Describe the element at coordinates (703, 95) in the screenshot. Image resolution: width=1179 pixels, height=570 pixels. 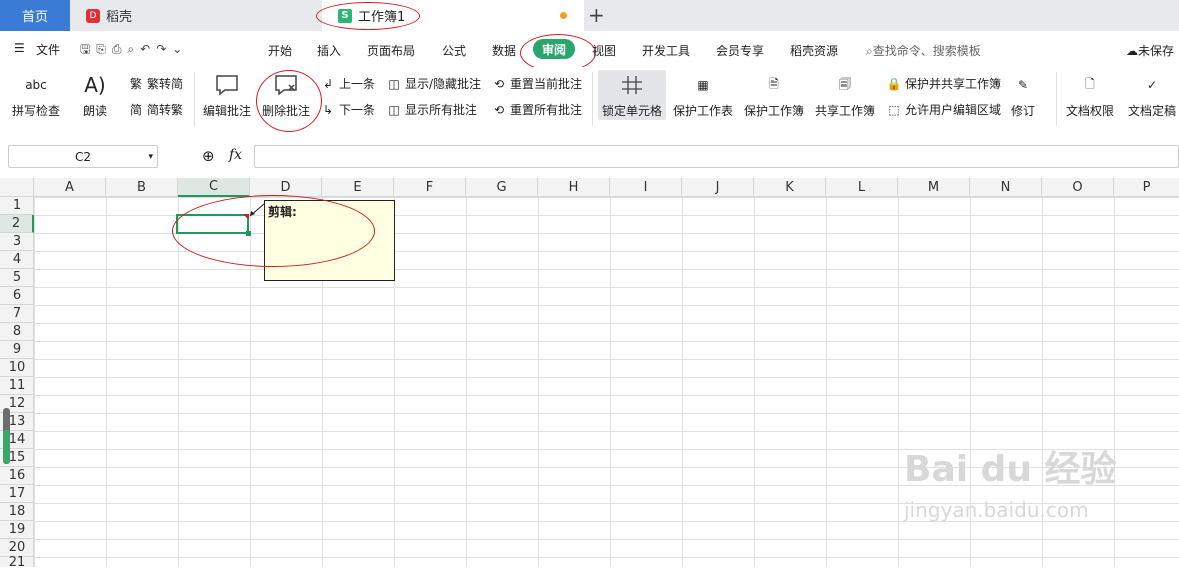
I see `protect-sheet-button: ▦ 保护工作表` at that location.